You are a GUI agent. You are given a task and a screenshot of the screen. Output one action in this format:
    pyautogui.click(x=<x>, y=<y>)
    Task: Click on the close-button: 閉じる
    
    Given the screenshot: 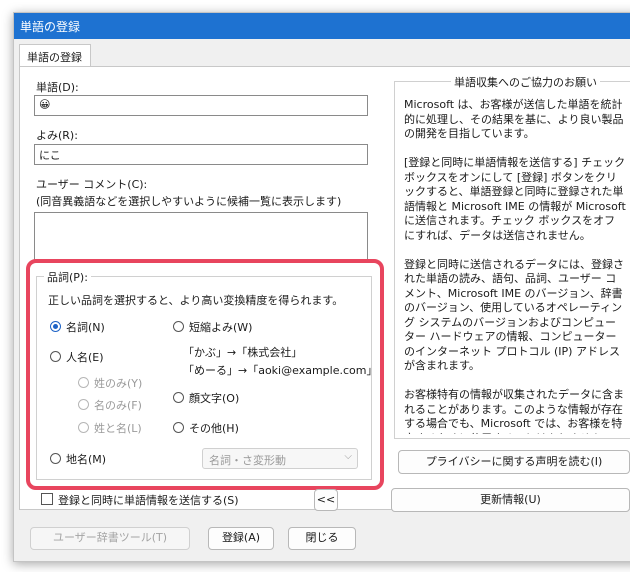 What is the action you would take?
    pyautogui.click(x=322, y=538)
    